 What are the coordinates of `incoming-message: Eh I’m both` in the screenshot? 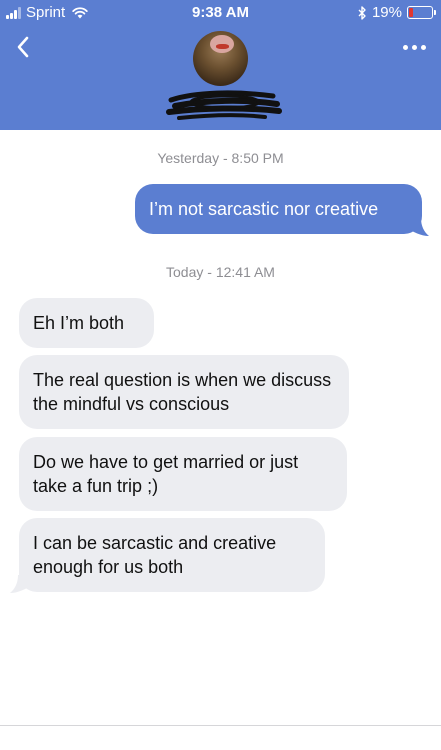 It's located at (86, 323).